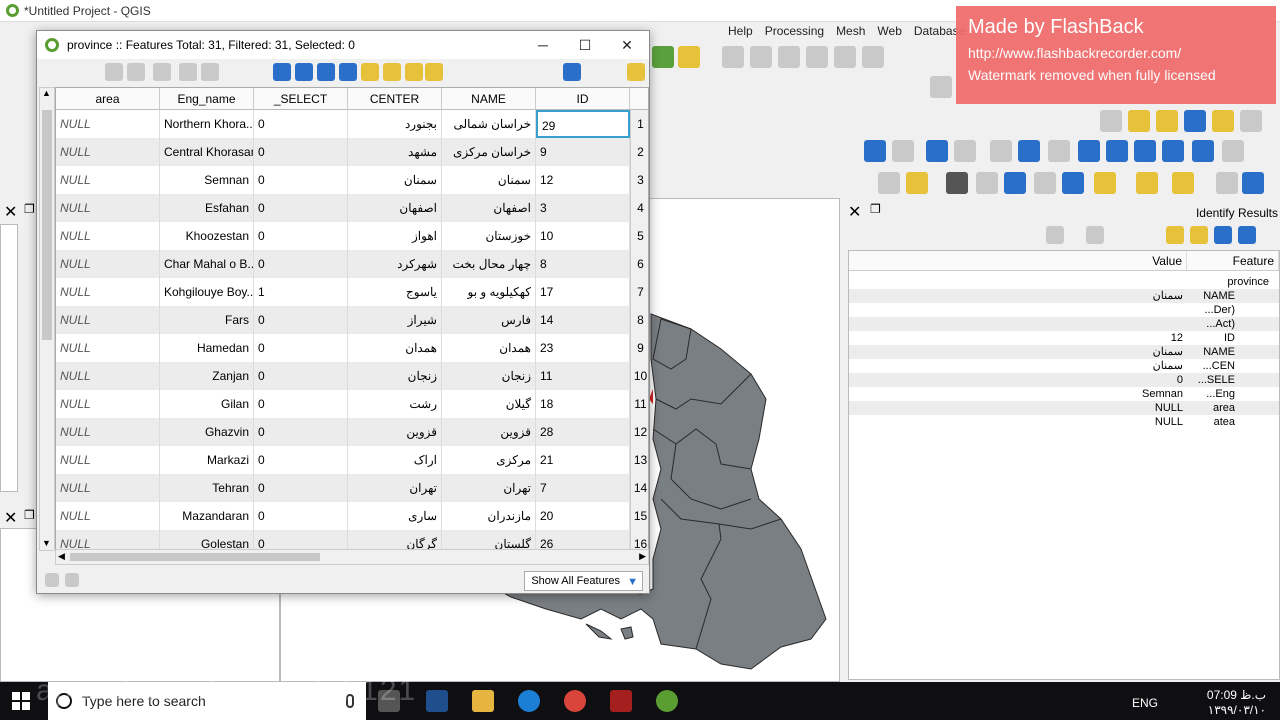 Image resolution: width=1280 pixels, height=720 pixels. What do you see at coordinates (639, 516) in the screenshot?
I see `row-number: 15` at bounding box center [639, 516].